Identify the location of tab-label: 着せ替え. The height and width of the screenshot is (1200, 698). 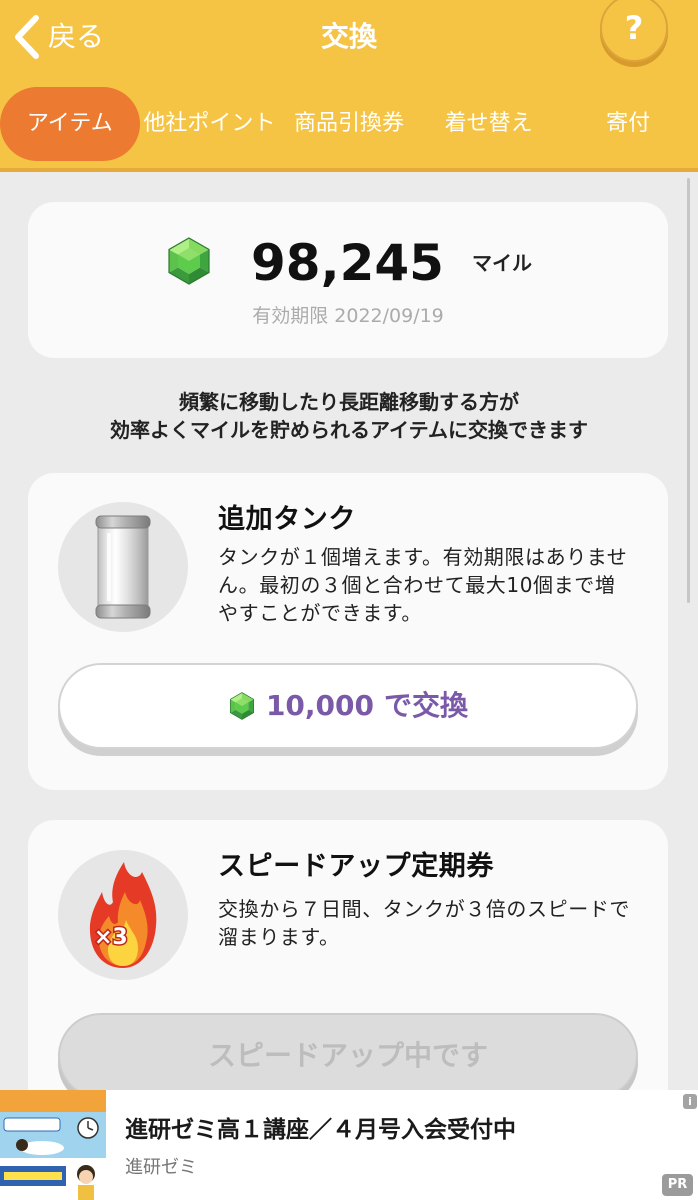
(488, 123).